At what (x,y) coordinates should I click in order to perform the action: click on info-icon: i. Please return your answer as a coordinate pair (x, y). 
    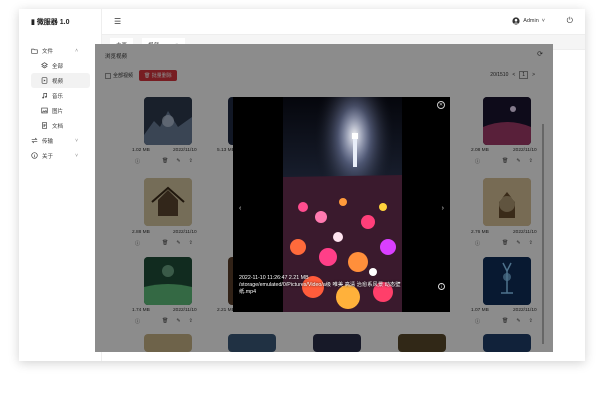
    Looking at the image, I should click on (441, 286).